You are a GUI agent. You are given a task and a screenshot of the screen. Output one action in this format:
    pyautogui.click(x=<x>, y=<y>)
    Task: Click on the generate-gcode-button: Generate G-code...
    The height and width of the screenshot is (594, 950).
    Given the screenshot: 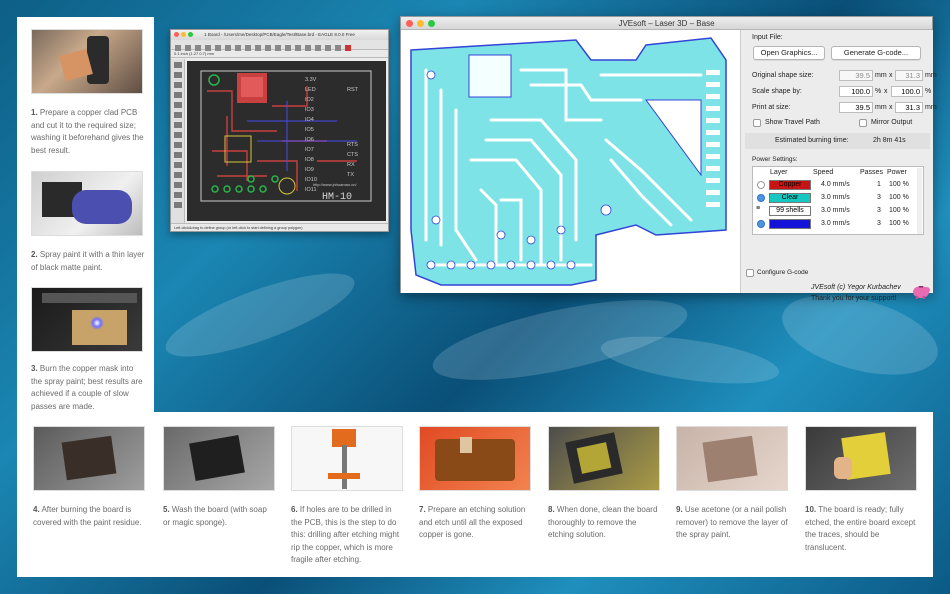 What is the action you would take?
    pyautogui.click(x=876, y=53)
    